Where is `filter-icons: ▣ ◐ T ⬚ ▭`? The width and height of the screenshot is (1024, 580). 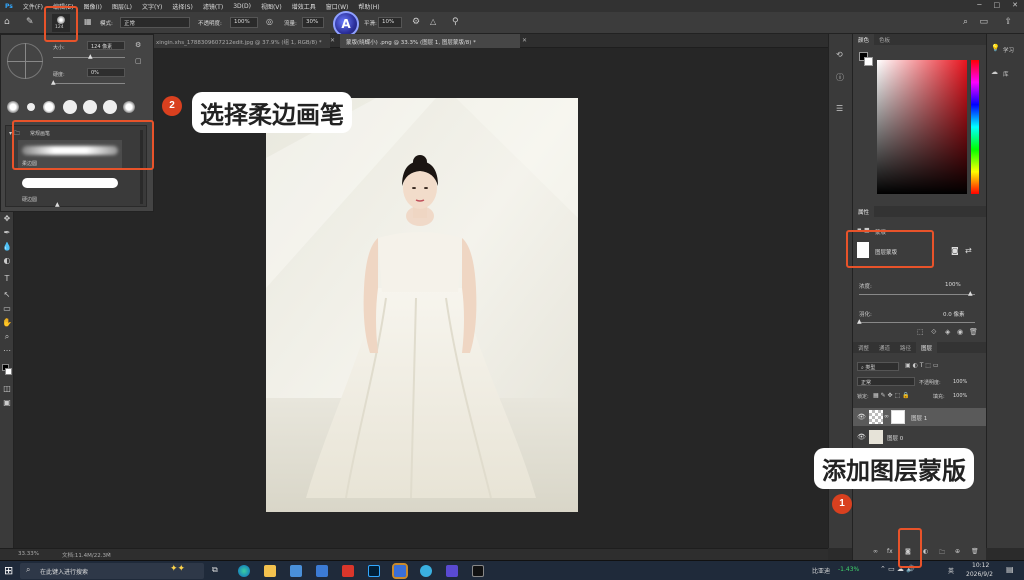
filter-icons: ▣ ◐ T ⬚ ▭ is located at coordinates (922, 365).